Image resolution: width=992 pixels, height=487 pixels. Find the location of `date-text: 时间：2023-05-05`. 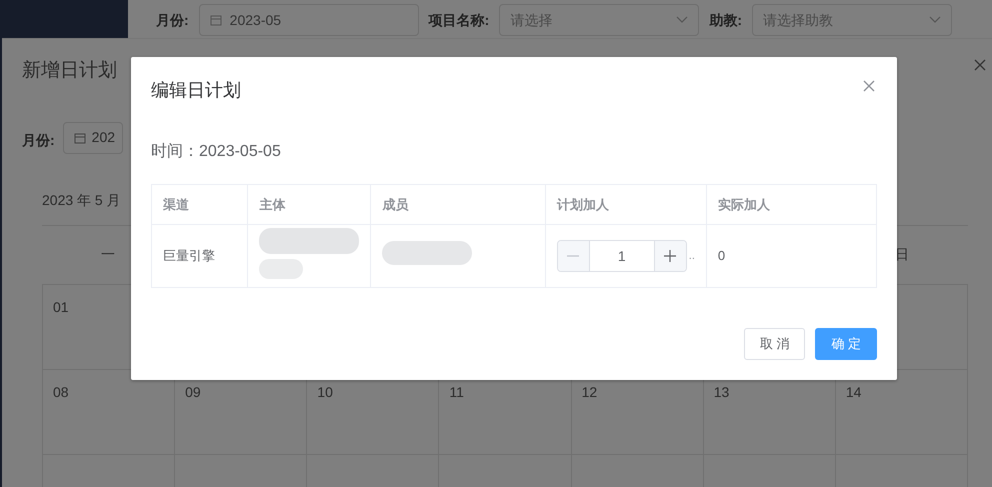

date-text: 时间：2023-05-05 is located at coordinates (216, 152).